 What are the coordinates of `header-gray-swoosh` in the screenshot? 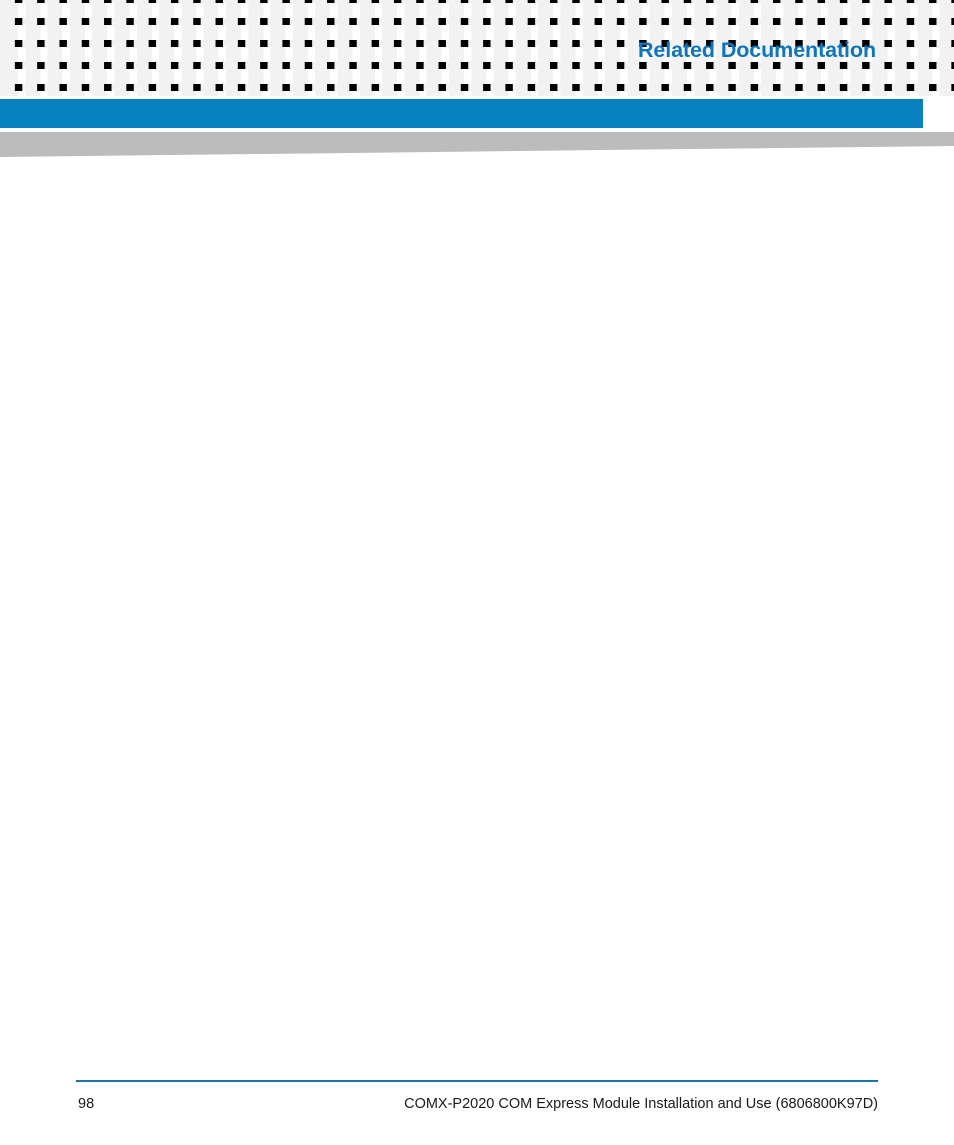 It's located at (477, 146).